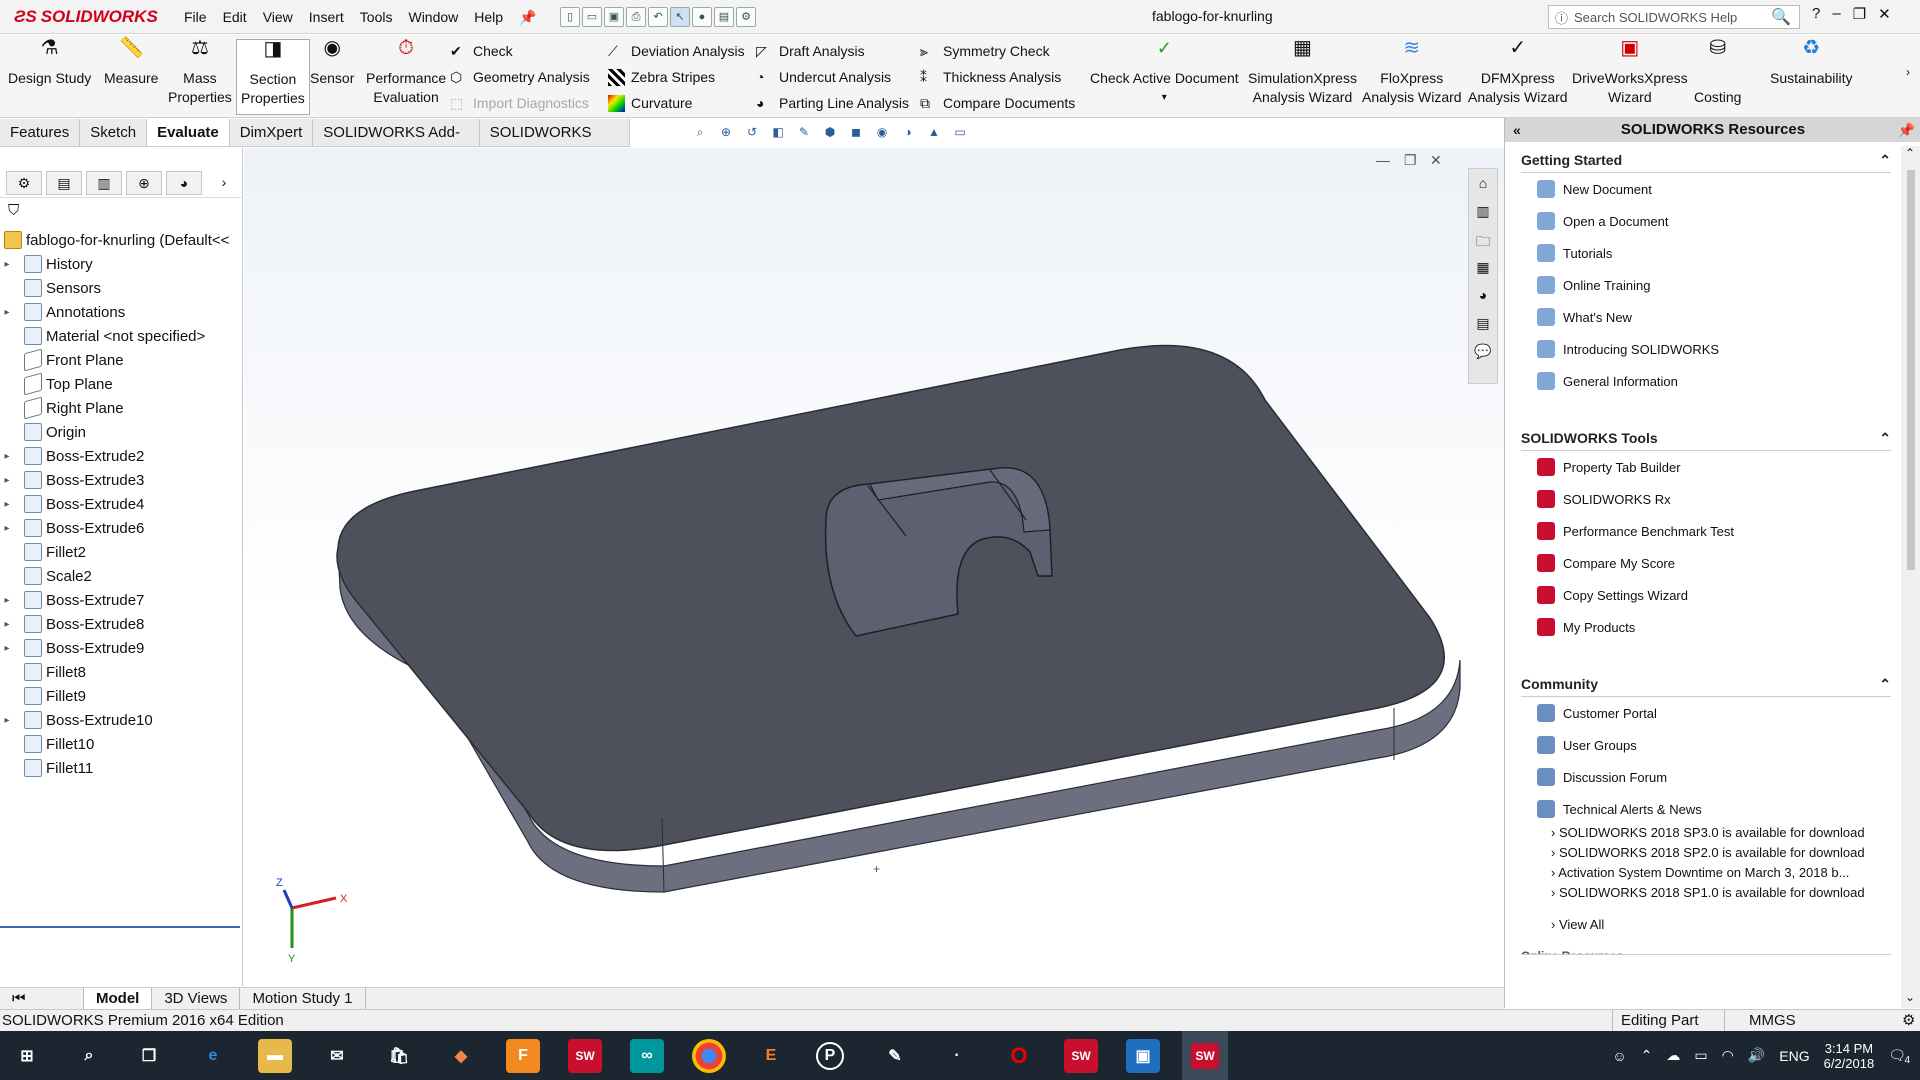  What do you see at coordinates (934, 132) in the screenshot?
I see `apply-scene-icon: ▲` at bounding box center [934, 132].